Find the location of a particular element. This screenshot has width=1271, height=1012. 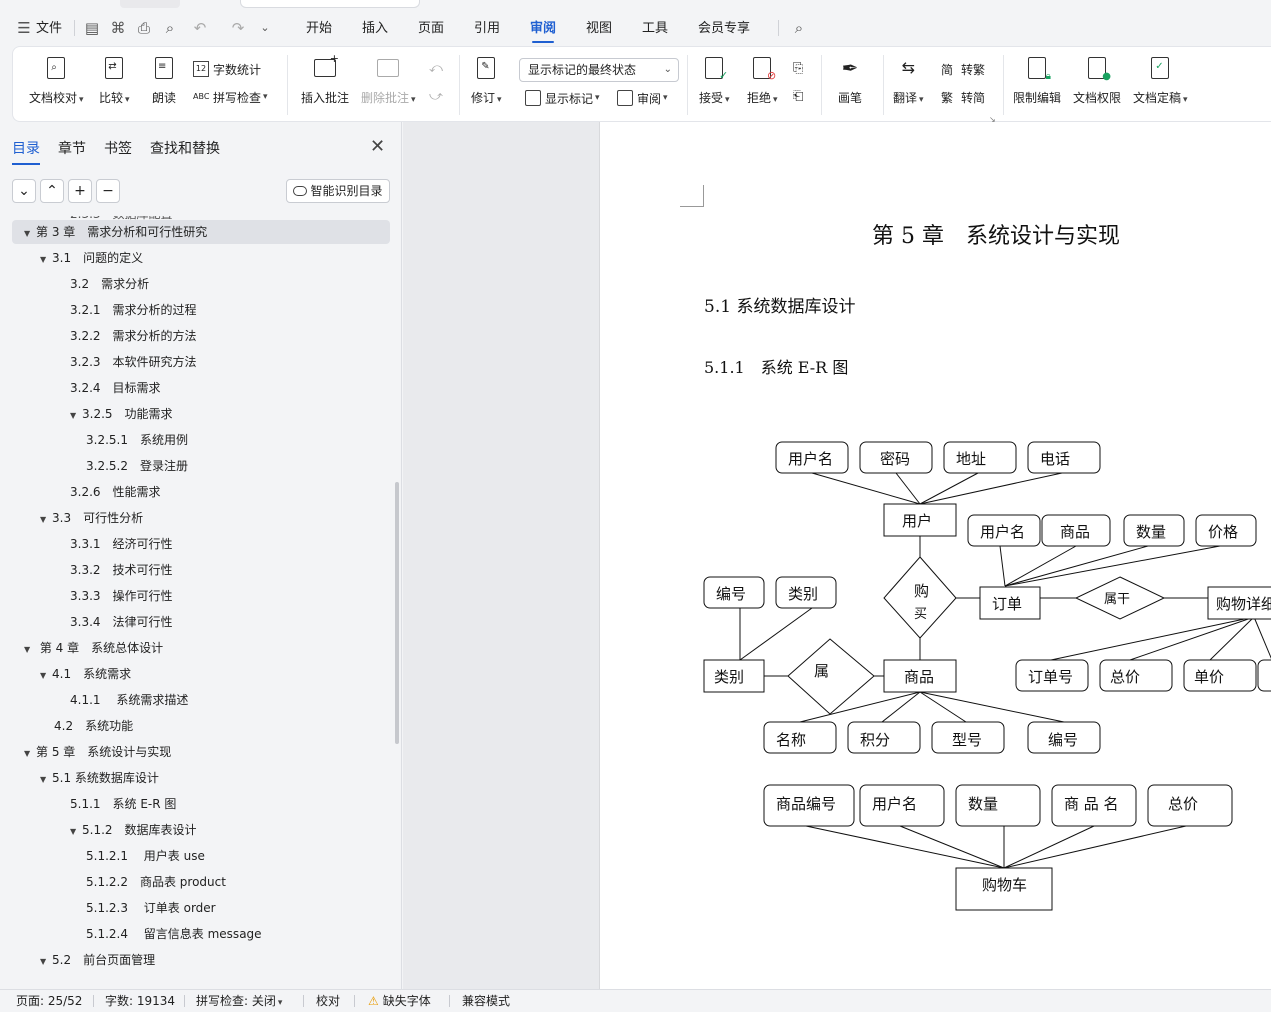

next-comment-button: ⤻ is located at coordinates (439, 97).